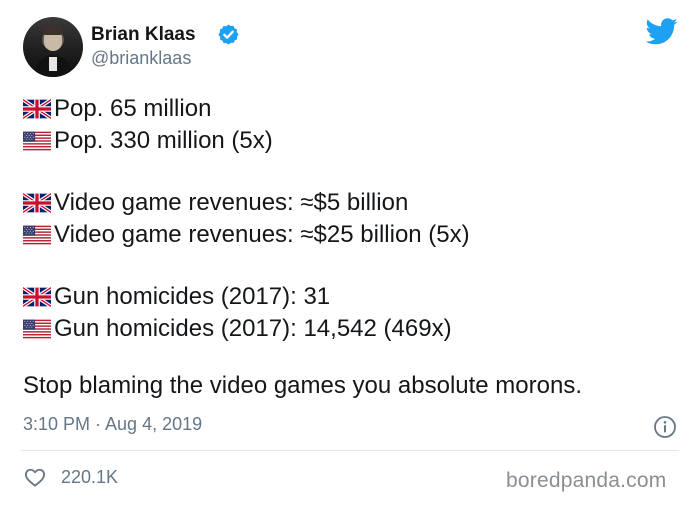 Image resolution: width=700 pixels, height=505 pixels. Describe the element at coordinates (253, 328) in the screenshot. I see `tweet-line-text: Gun homicides (2017): 14,542 (469x)` at that location.